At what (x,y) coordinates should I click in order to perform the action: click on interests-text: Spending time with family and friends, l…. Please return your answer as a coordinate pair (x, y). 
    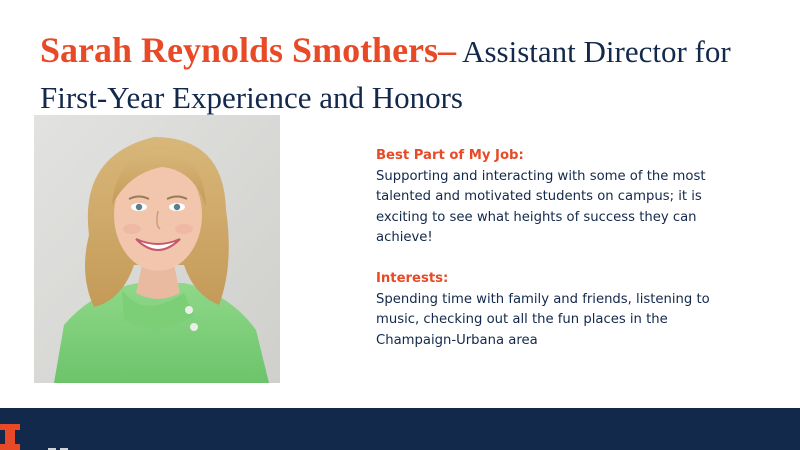
    Looking at the image, I should click on (543, 319).